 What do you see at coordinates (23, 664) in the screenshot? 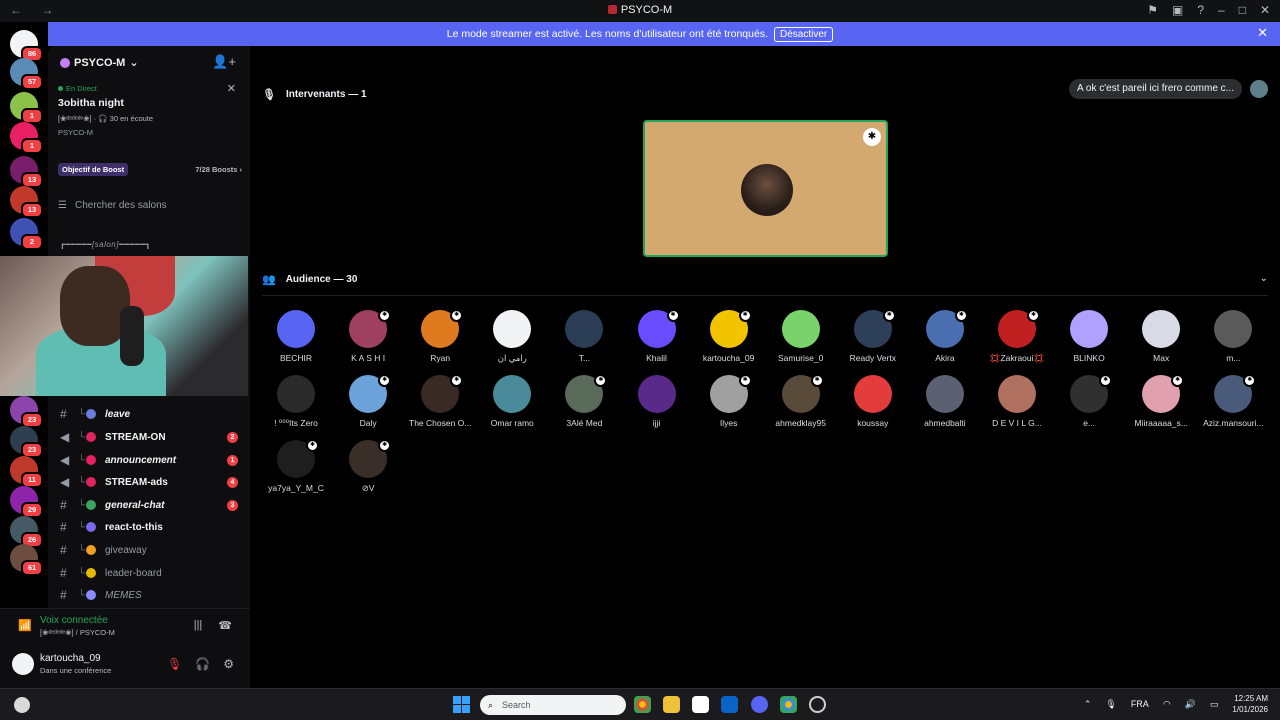
I see `avatar` at bounding box center [23, 664].